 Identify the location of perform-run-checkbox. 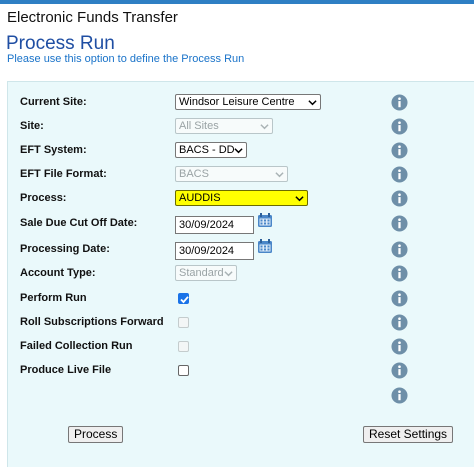
(183, 298).